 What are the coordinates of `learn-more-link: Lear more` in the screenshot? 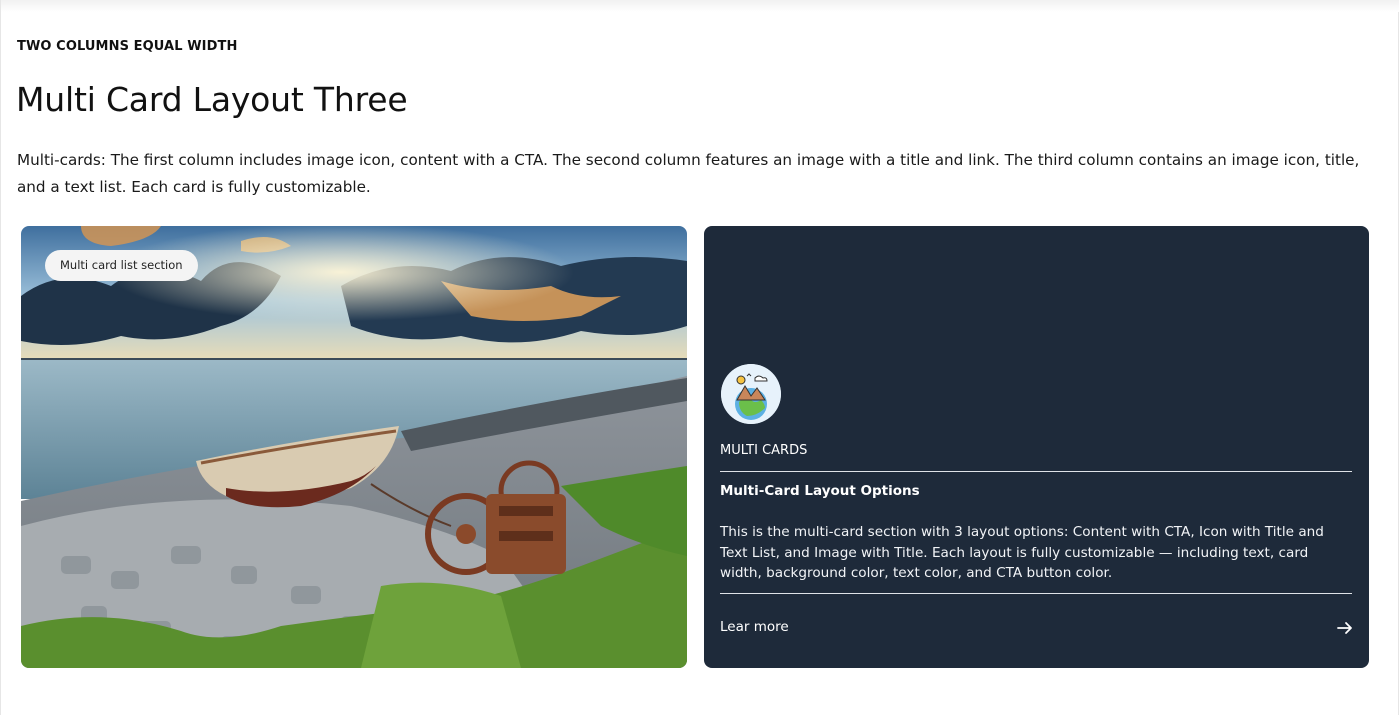 It's located at (1037, 628).